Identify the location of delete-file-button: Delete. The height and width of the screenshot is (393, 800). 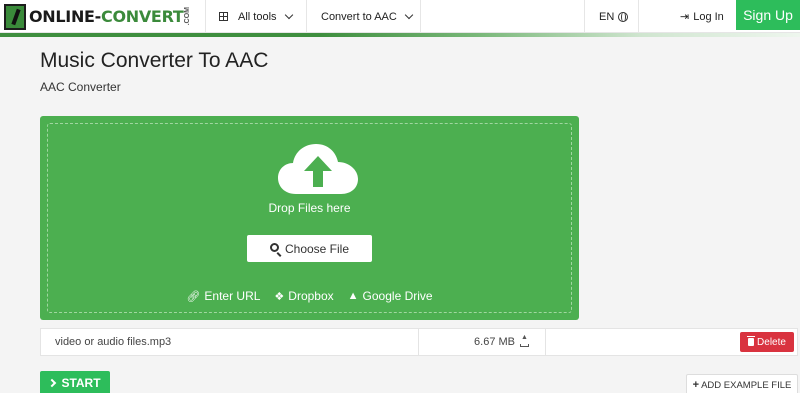
(767, 342).